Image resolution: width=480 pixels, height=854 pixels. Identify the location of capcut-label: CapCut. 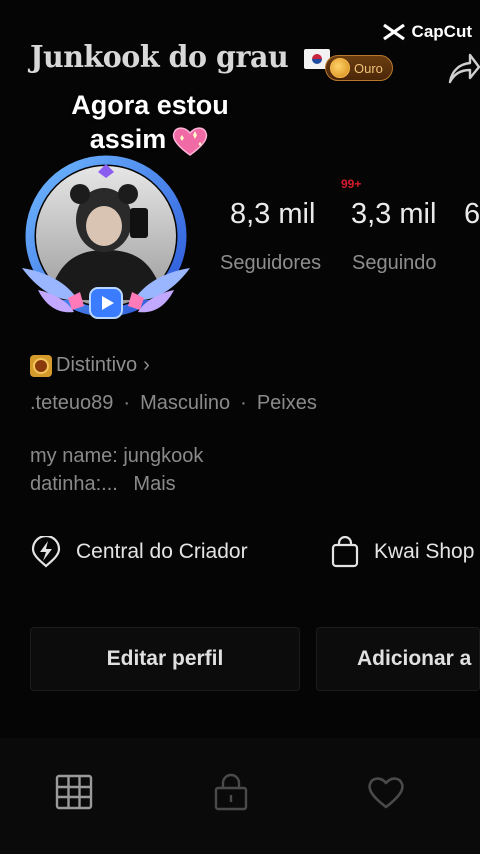
(441, 31).